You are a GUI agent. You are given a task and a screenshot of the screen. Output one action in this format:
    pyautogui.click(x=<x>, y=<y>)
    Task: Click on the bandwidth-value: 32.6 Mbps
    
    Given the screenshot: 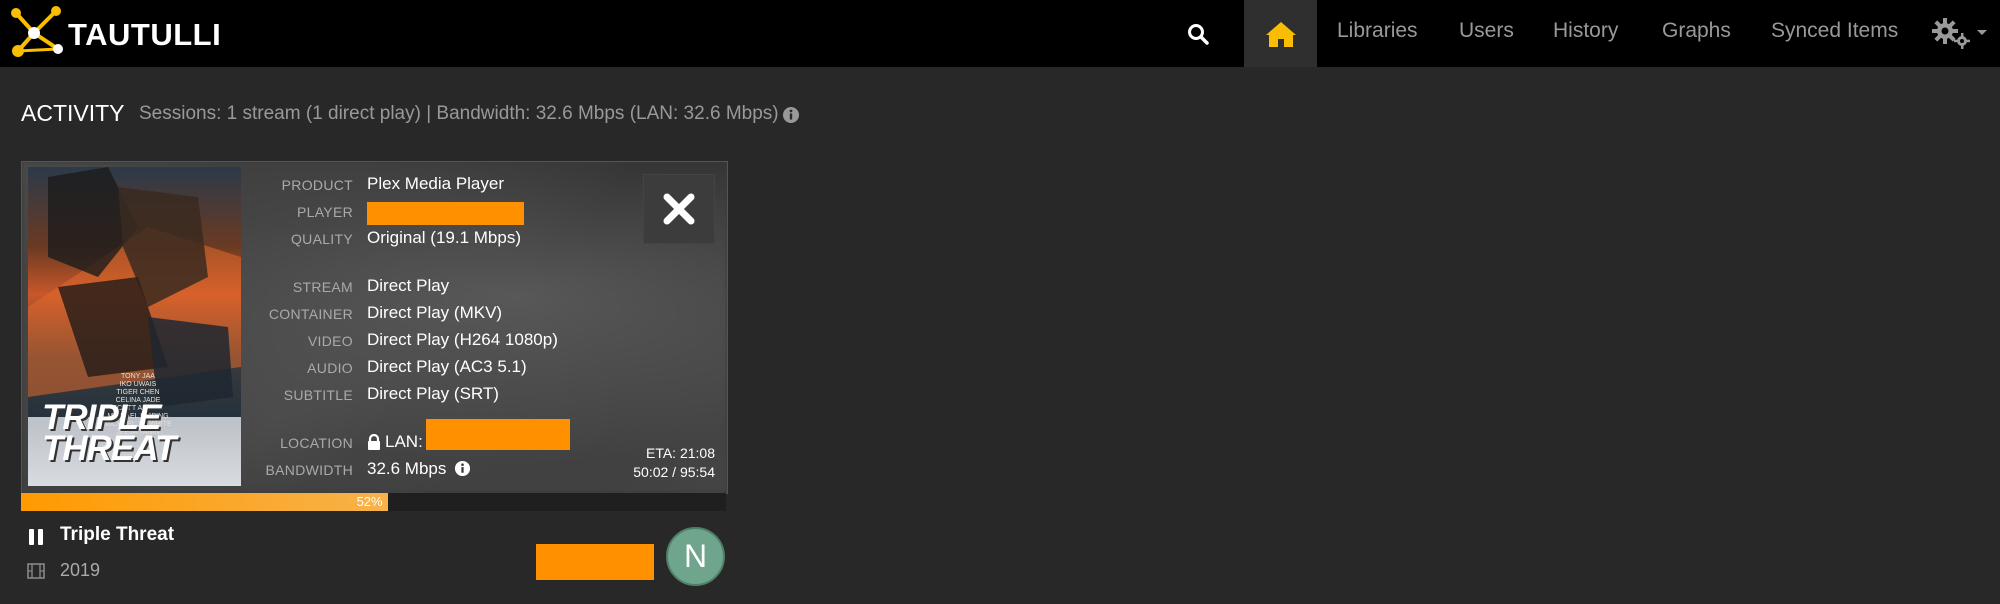 What is the action you would take?
    pyautogui.click(x=407, y=468)
    